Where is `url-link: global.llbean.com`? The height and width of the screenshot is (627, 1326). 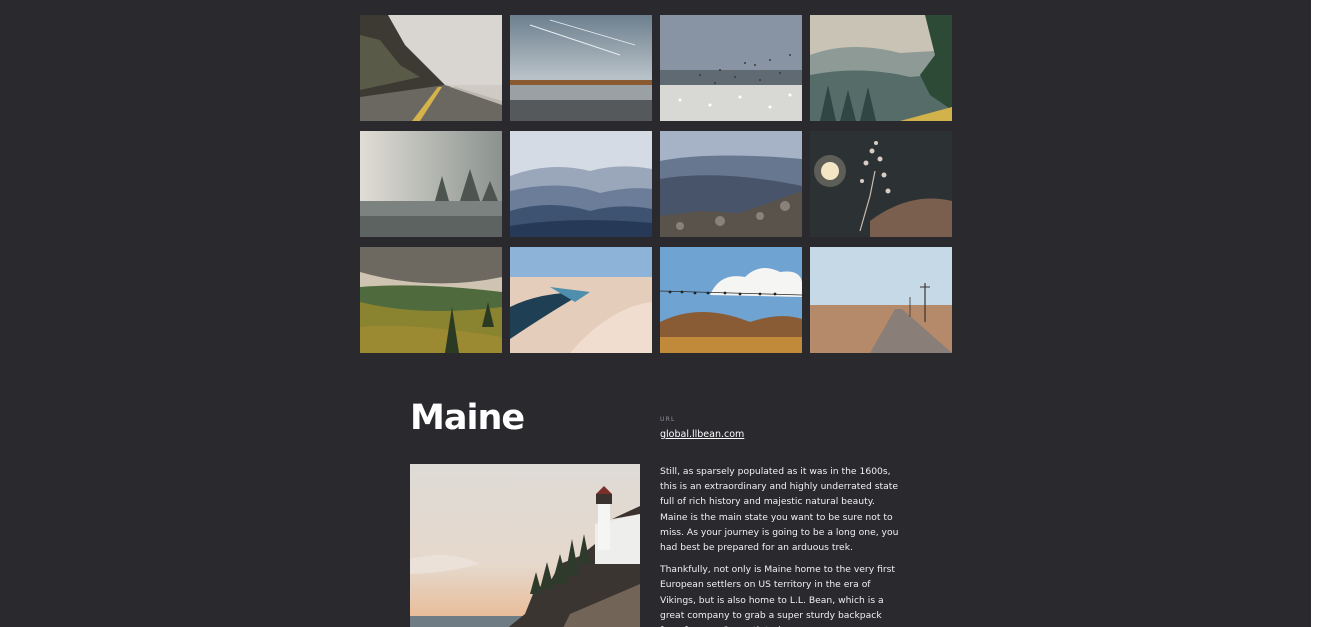 url-link: global.llbean.com is located at coordinates (702, 434).